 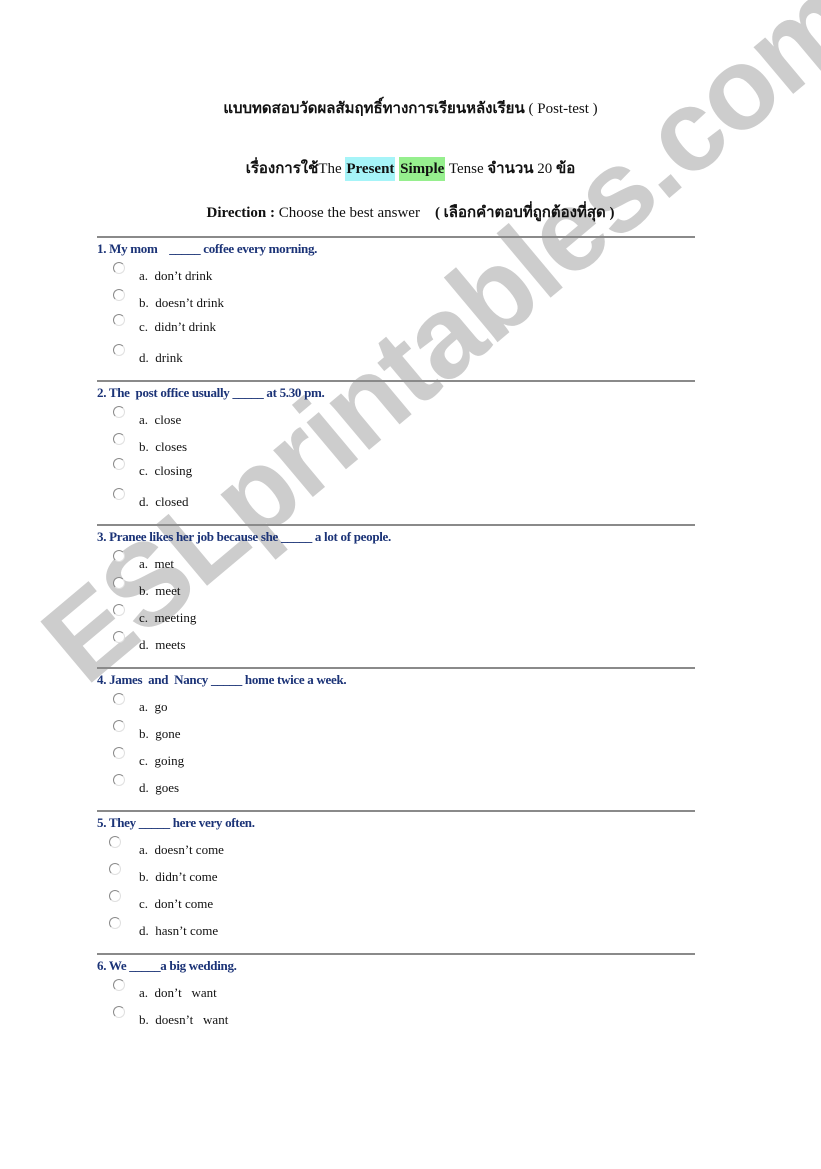 I want to click on option-label: a. close, so click(x=160, y=419).